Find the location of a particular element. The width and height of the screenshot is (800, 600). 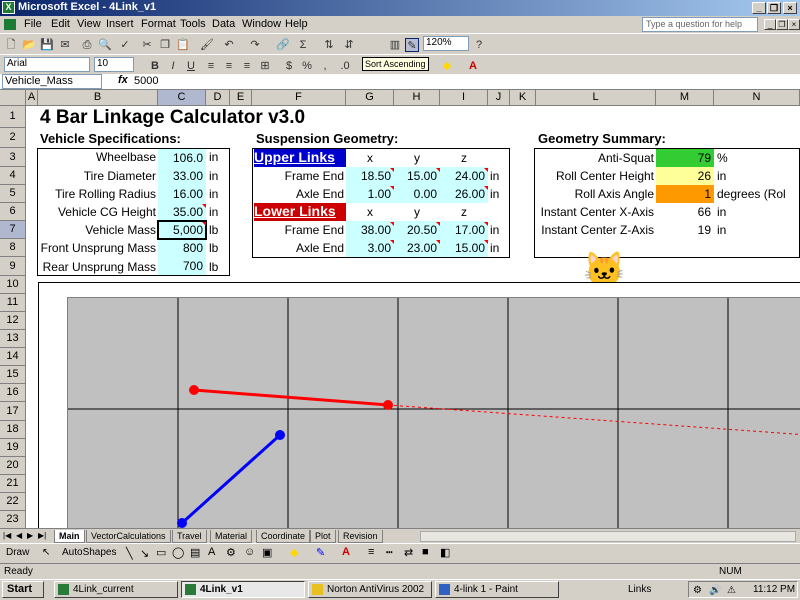

menu-format: Format is located at coordinates (158, 24).